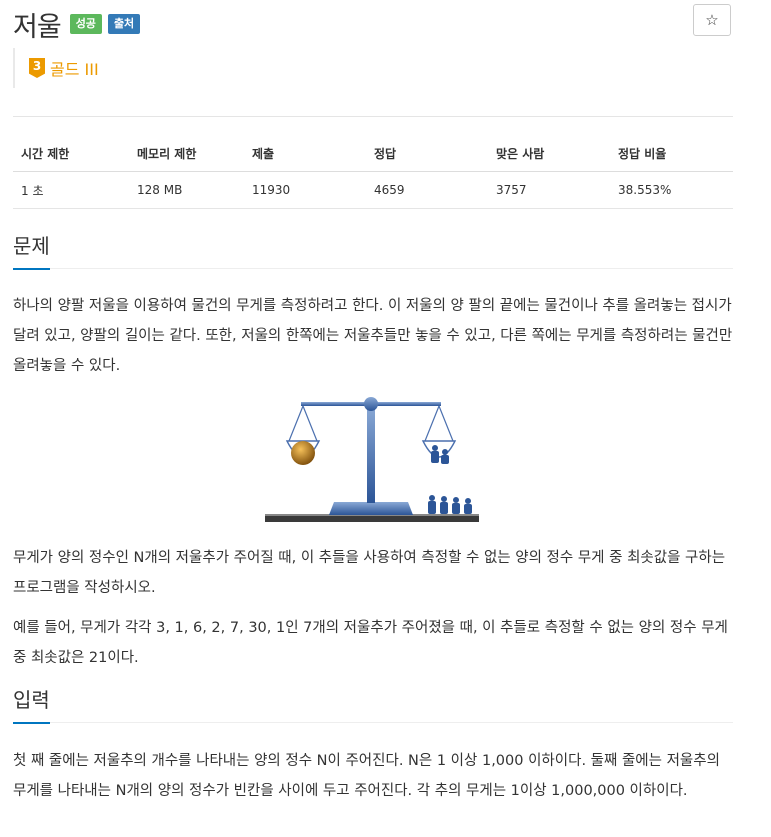 This screenshot has width=771, height=837. Describe the element at coordinates (303, 453) in the screenshot. I see `object-ball` at that location.